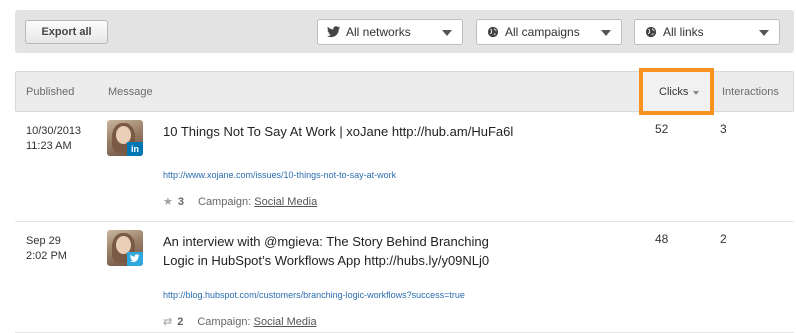 The width and height of the screenshot is (796, 333). What do you see at coordinates (46, 256) in the screenshot?
I see `time-text: 2:02 PM` at bounding box center [46, 256].